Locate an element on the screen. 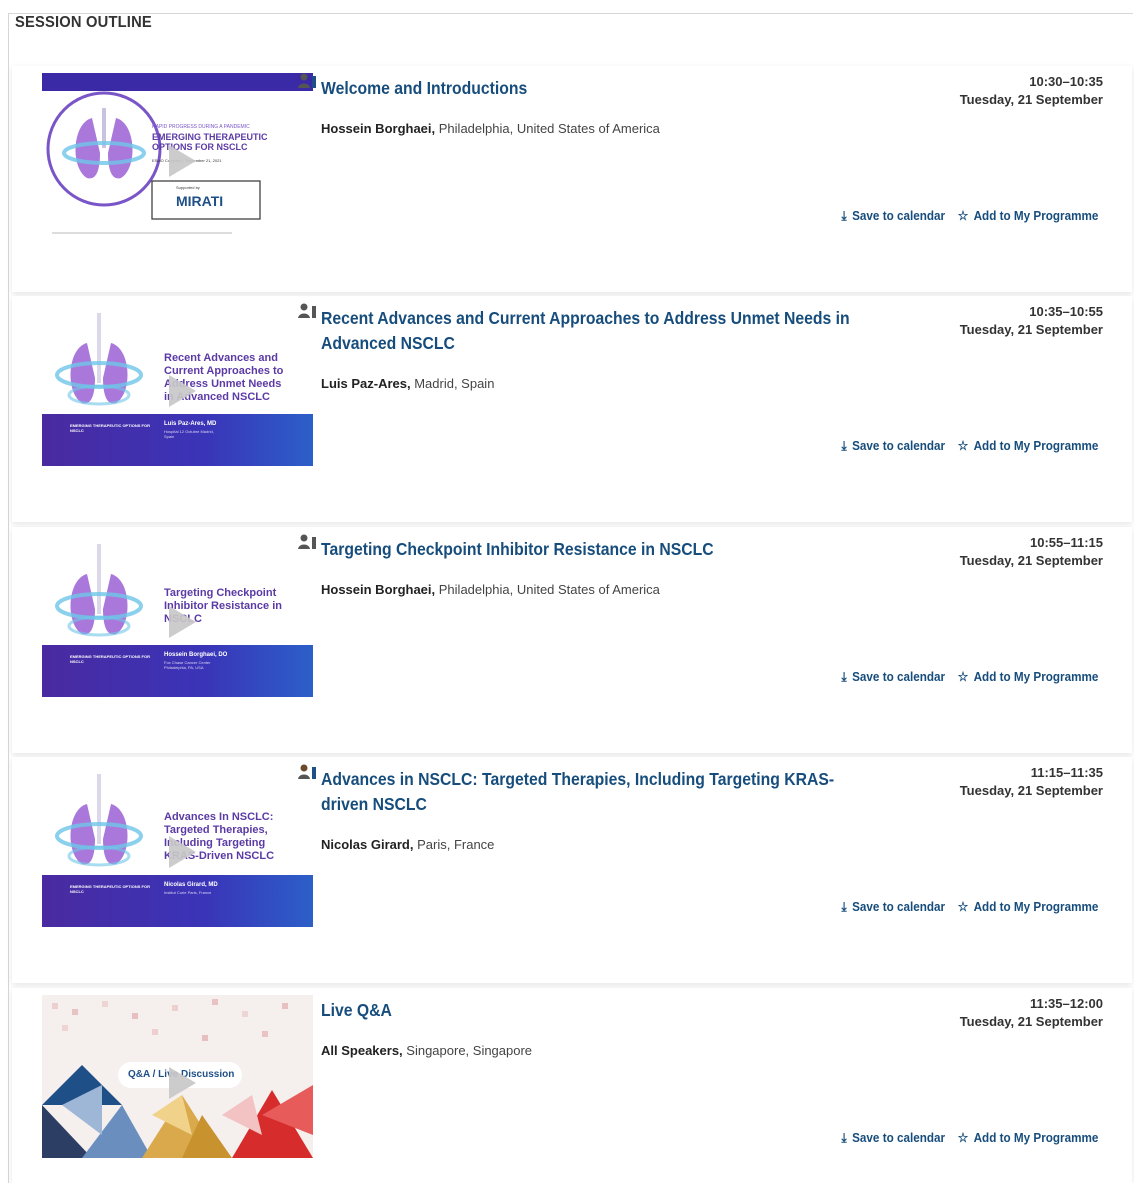 The image size is (1134, 1183). time-range: 10:55–11:15 is located at coordinates (1066, 542).